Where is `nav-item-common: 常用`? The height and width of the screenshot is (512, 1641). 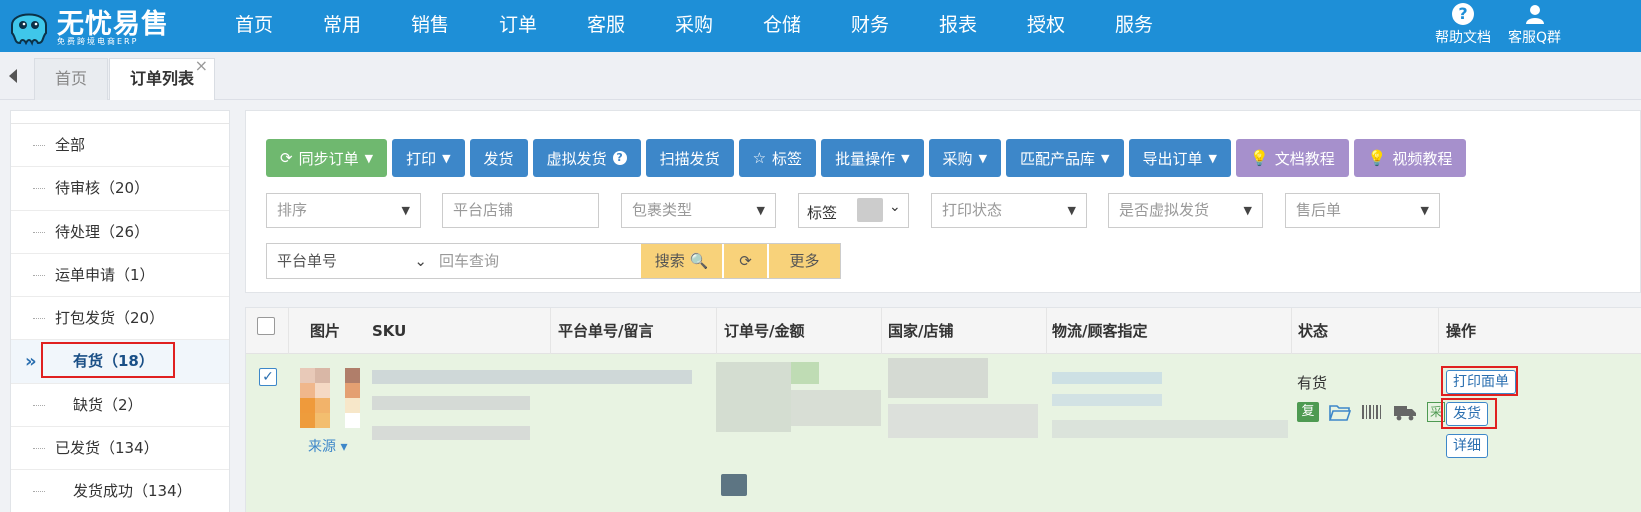
nav-item-common: 常用 is located at coordinates (342, 26).